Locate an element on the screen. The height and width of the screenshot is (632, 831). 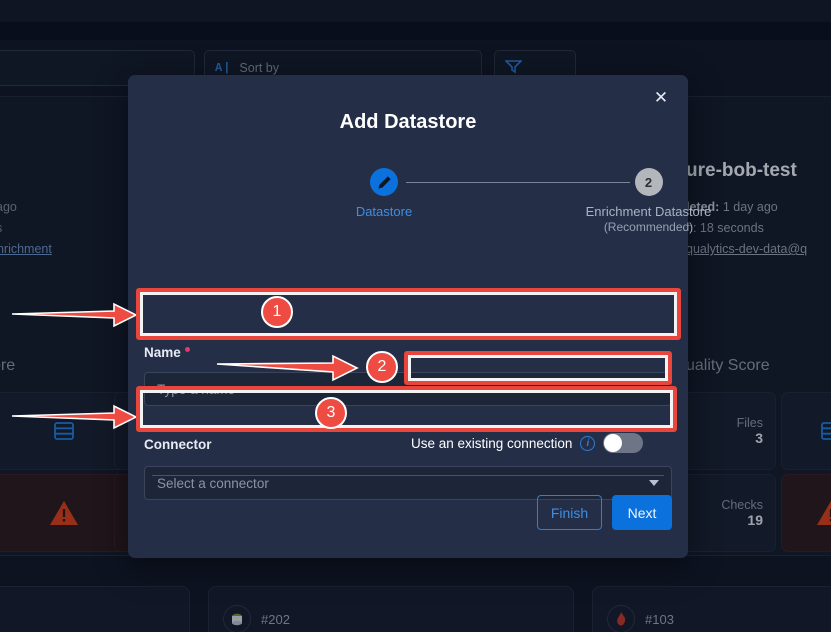
existing-connection-toggle: Use an existing connection i is located at coordinates (527, 443).